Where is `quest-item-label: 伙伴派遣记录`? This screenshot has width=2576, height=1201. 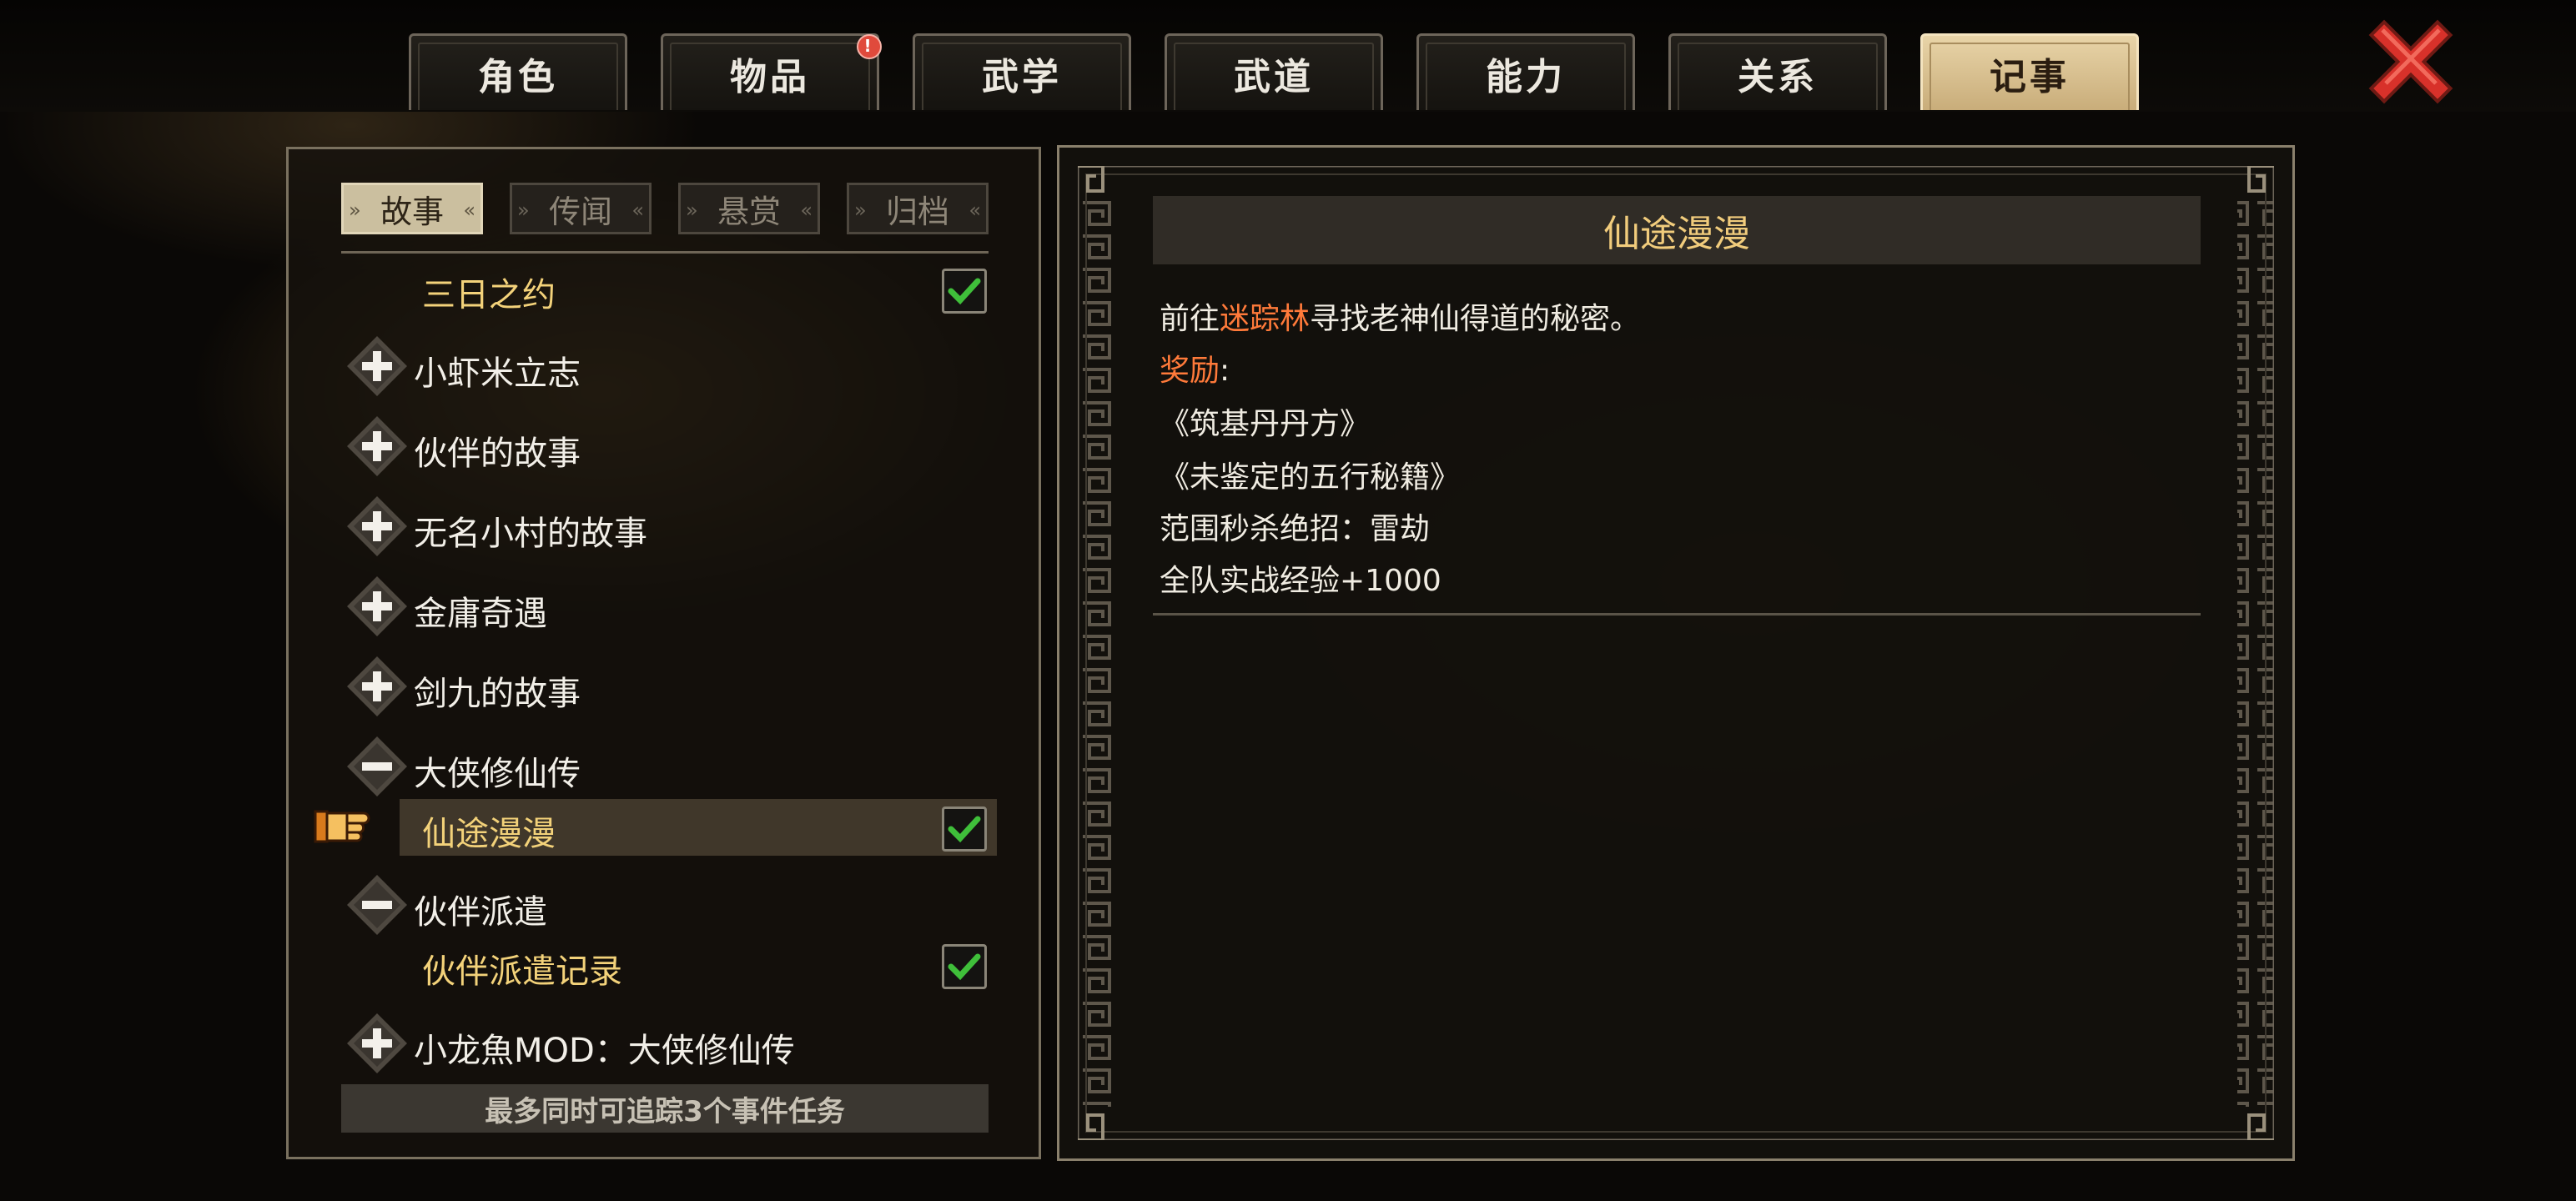
quest-item-label: 伙伴派遣记录 is located at coordinates (522, 968).